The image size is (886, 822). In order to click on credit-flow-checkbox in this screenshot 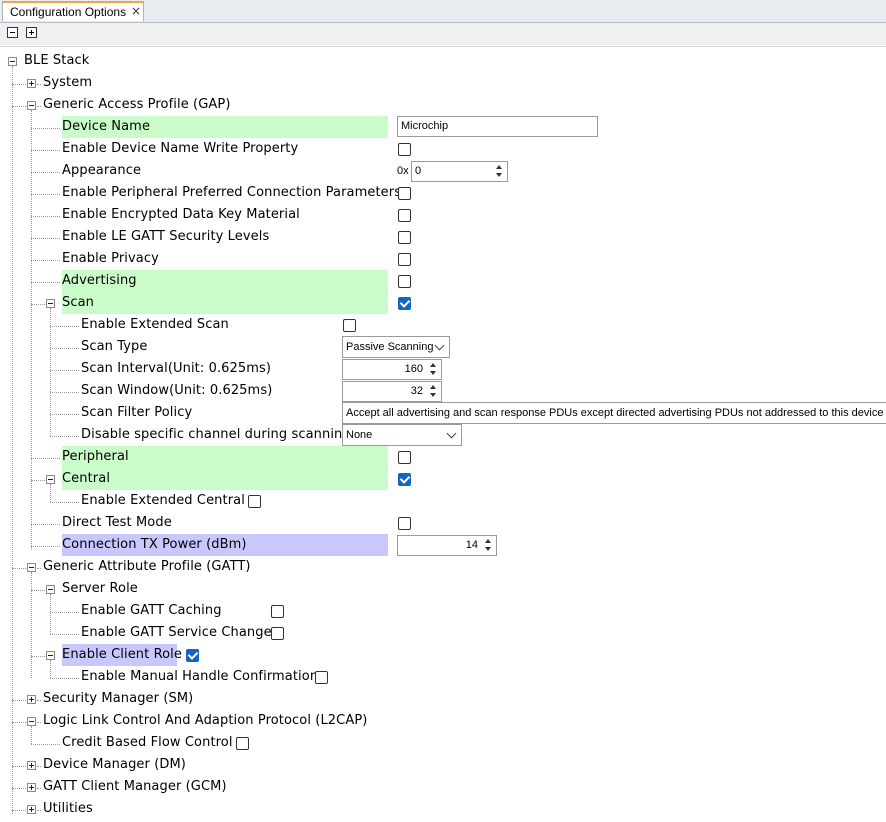, I will do `click(242, 743)`.